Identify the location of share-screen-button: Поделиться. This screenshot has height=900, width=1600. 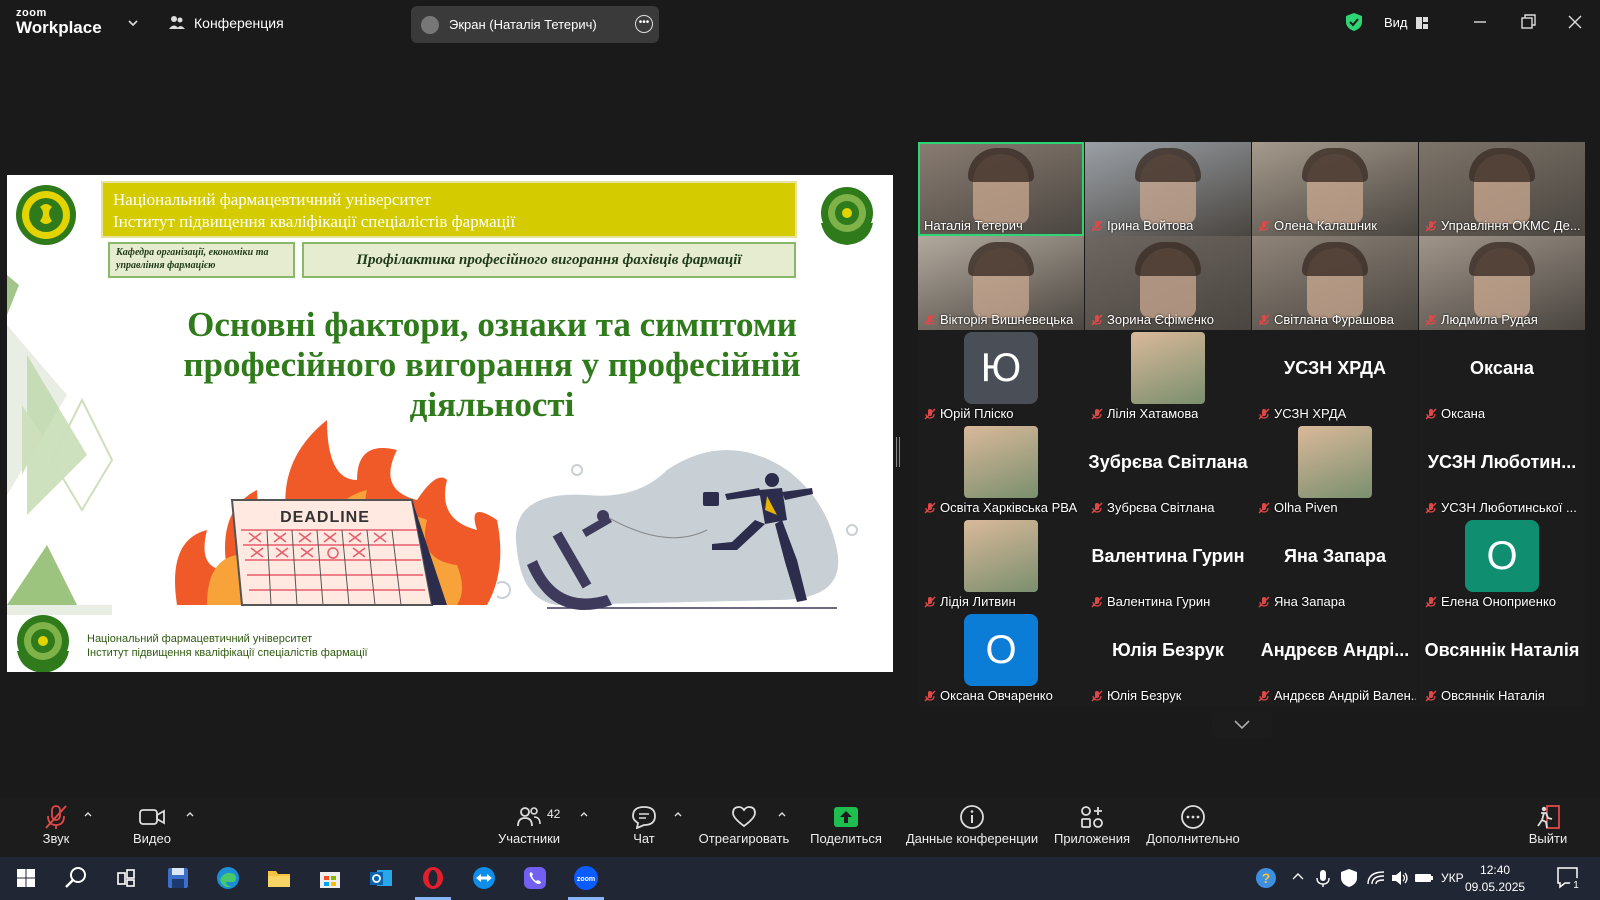
(846, 824).